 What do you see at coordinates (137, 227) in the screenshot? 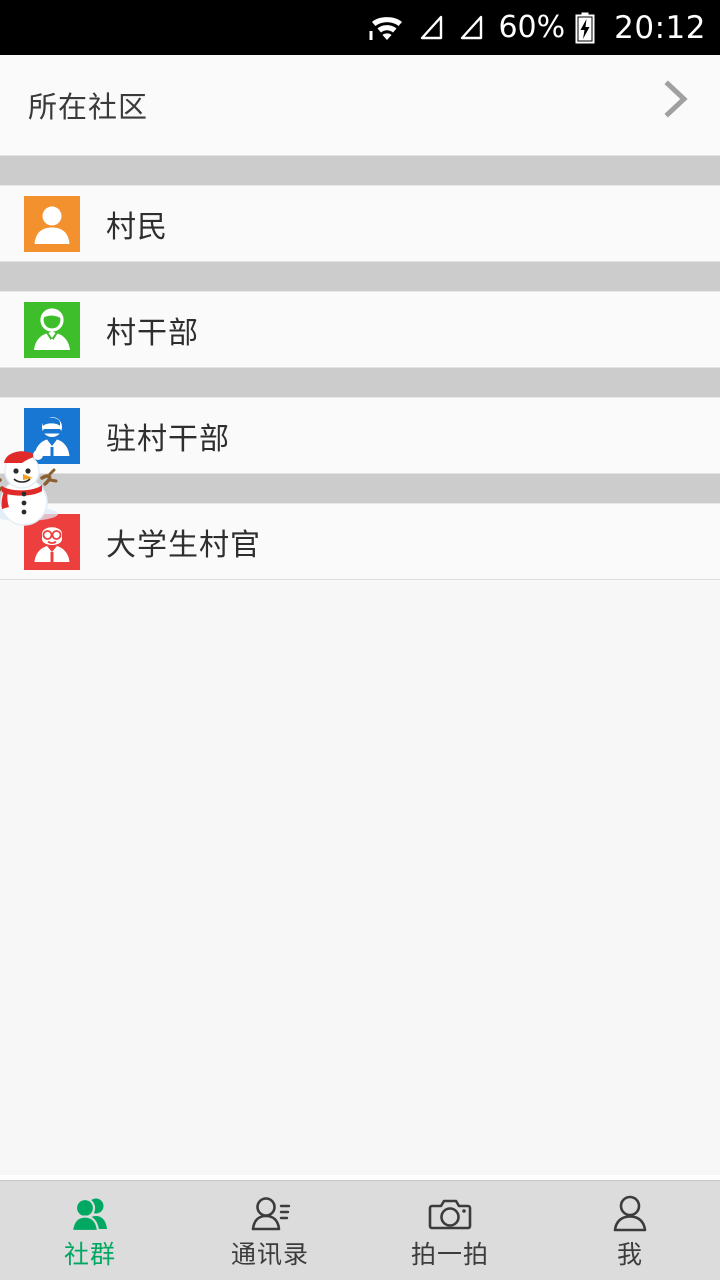
I see `list-item-label: 村民` at bounding box center [137, 227].